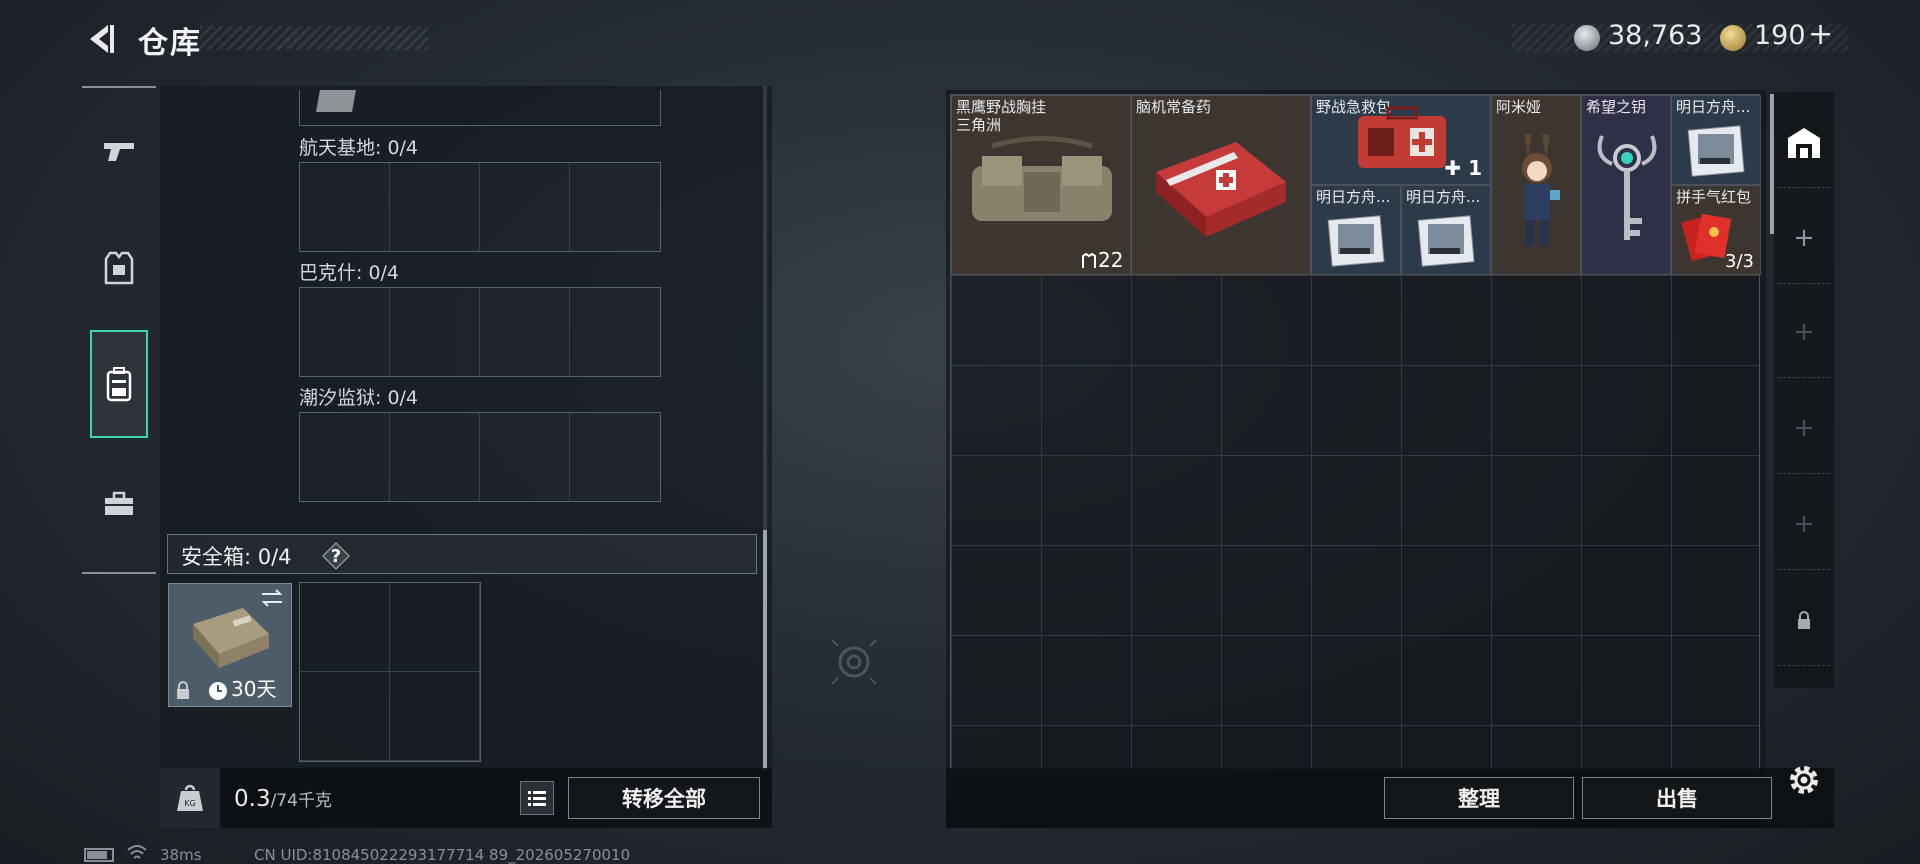 The image size is (1920, 864). I want to click on sort-button: 整理, so click(1479, 798).